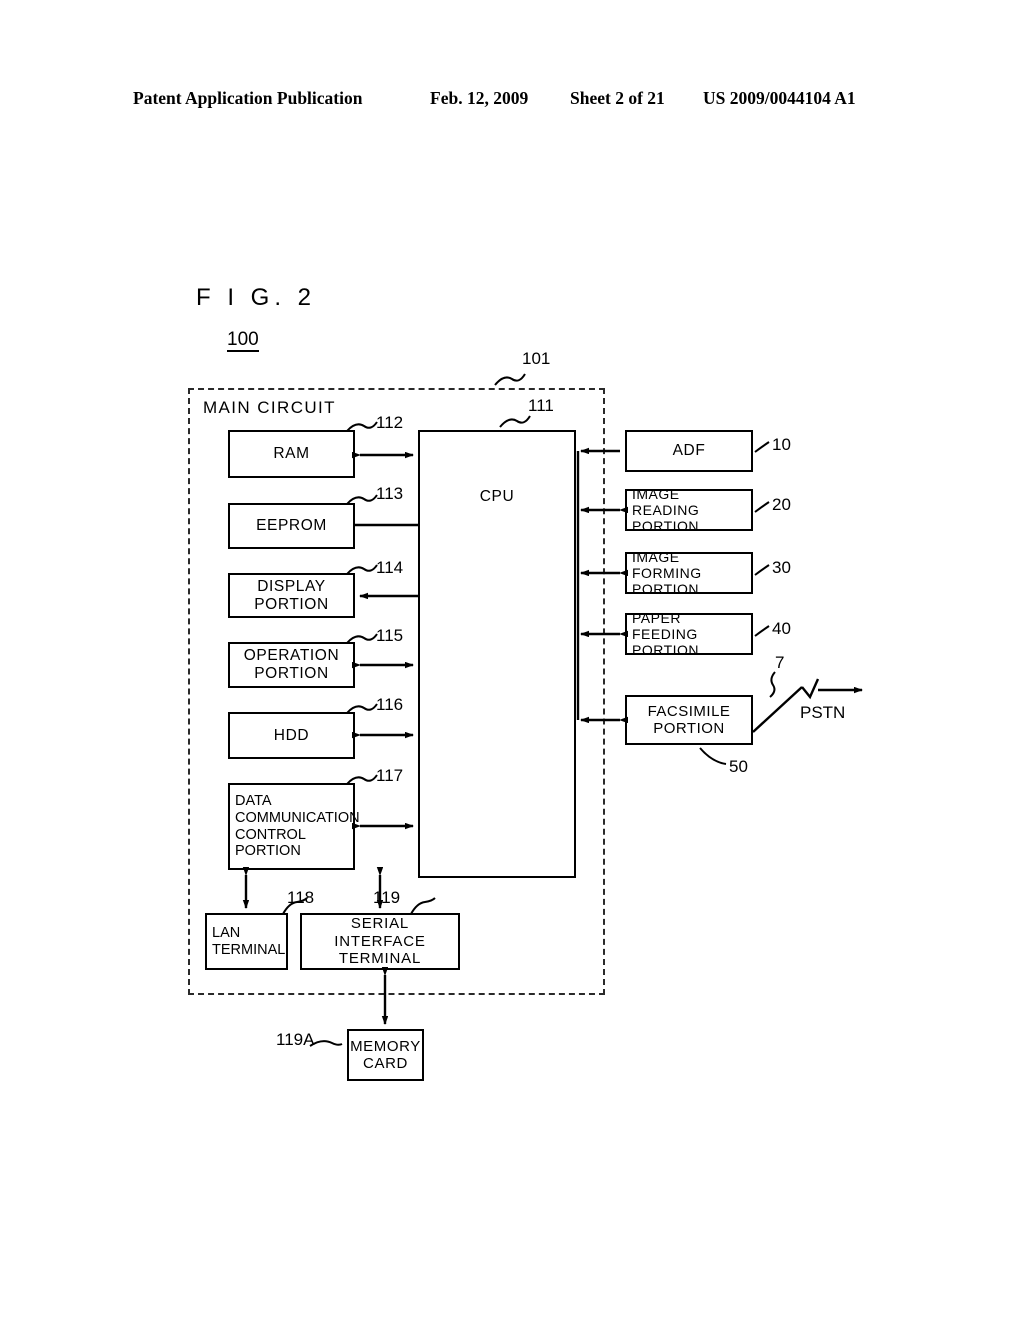 The height and width of the screenshot is (1320, 1024). Describe the element at coordinates (541, 405) in the screenshot. I see `ref-111-cpu: 111` at that location.